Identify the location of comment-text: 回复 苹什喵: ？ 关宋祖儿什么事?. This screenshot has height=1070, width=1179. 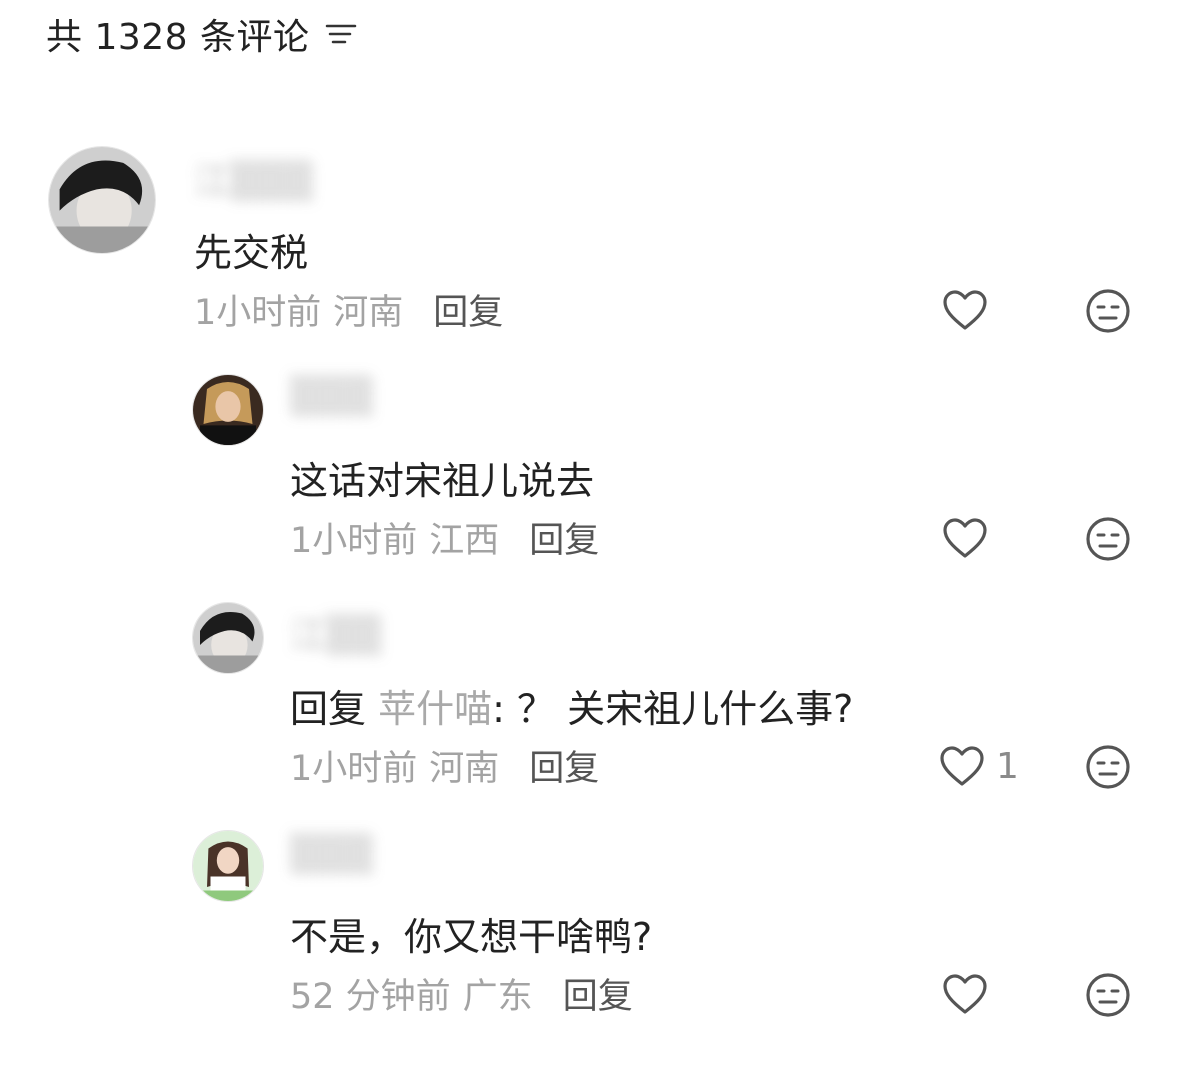
(571, 705).